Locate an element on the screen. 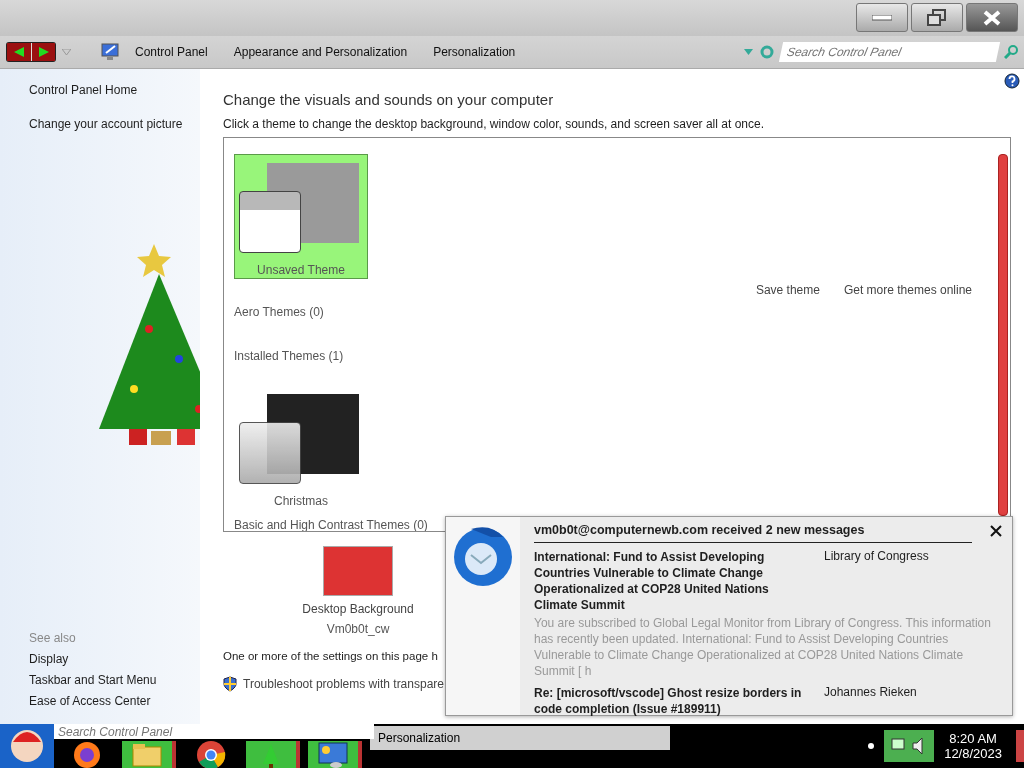  message-preview: You are subscribed to Global Legal Monitor from Library of Congress. This information has recently been updated. International: Fund to Assist Developing Countries Vulnerable to Climate Change Operationalized at COP28 United Nations Climate Summit [ h is located at coordinates (763, 647).